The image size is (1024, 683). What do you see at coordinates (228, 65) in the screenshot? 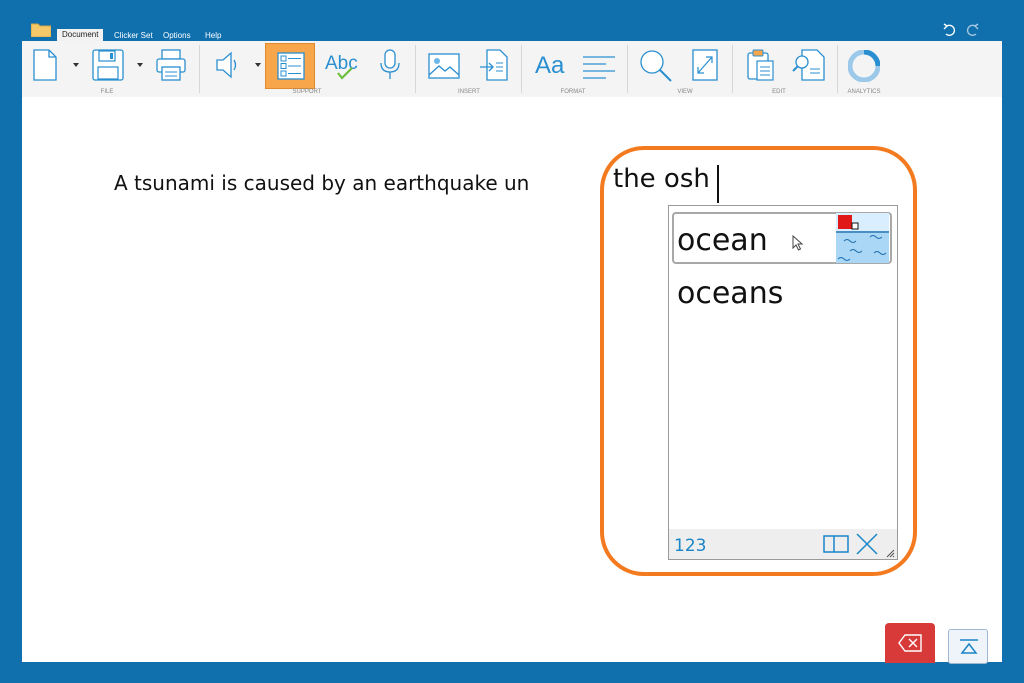
I see `speaker-icon` at bounding box center [228, 65].